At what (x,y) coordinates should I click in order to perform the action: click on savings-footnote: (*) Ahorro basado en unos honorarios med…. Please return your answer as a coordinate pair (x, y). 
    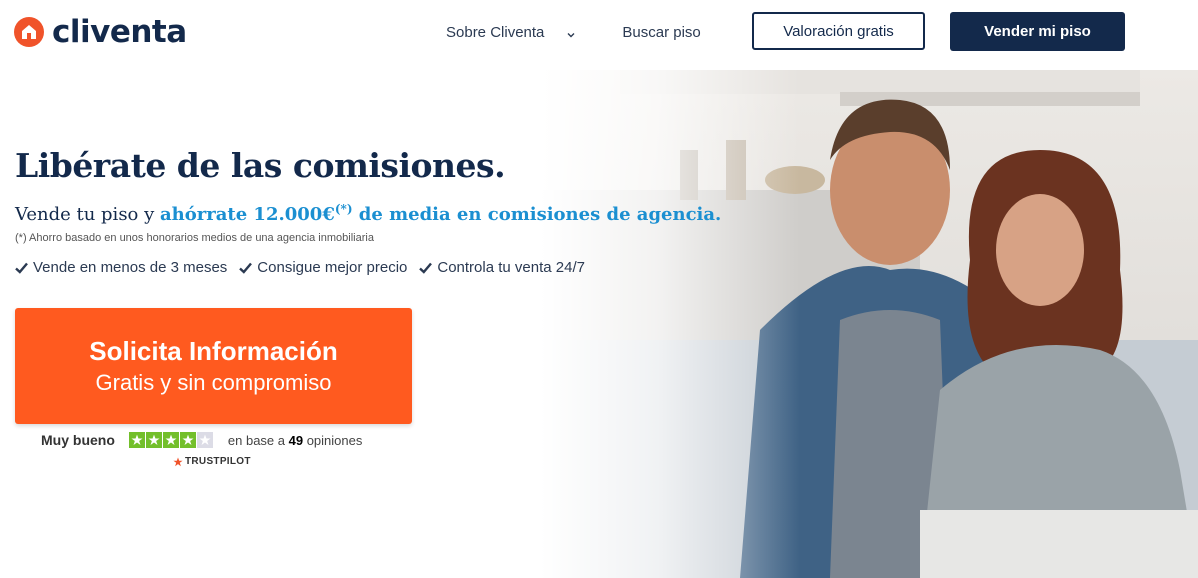
    Looking at the image, I should click on (194, 238).